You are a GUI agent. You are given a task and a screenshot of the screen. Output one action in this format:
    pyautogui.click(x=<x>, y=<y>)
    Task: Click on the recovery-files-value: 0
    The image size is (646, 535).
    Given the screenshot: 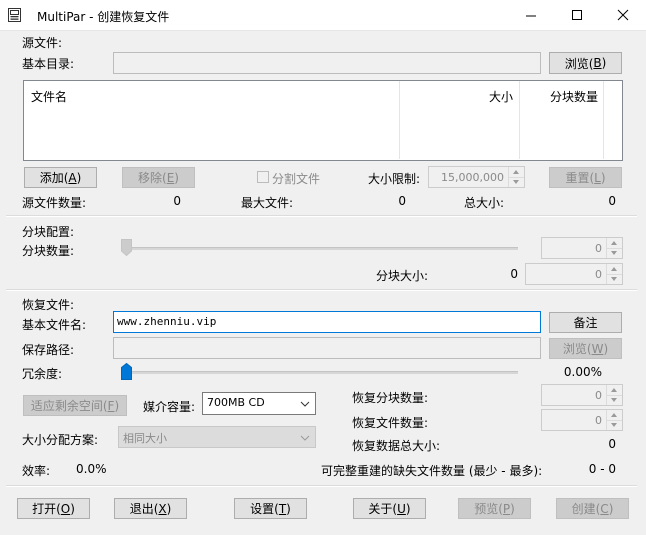 What is the action you would take?
    pyautogui.click(x=598, y=420)
    